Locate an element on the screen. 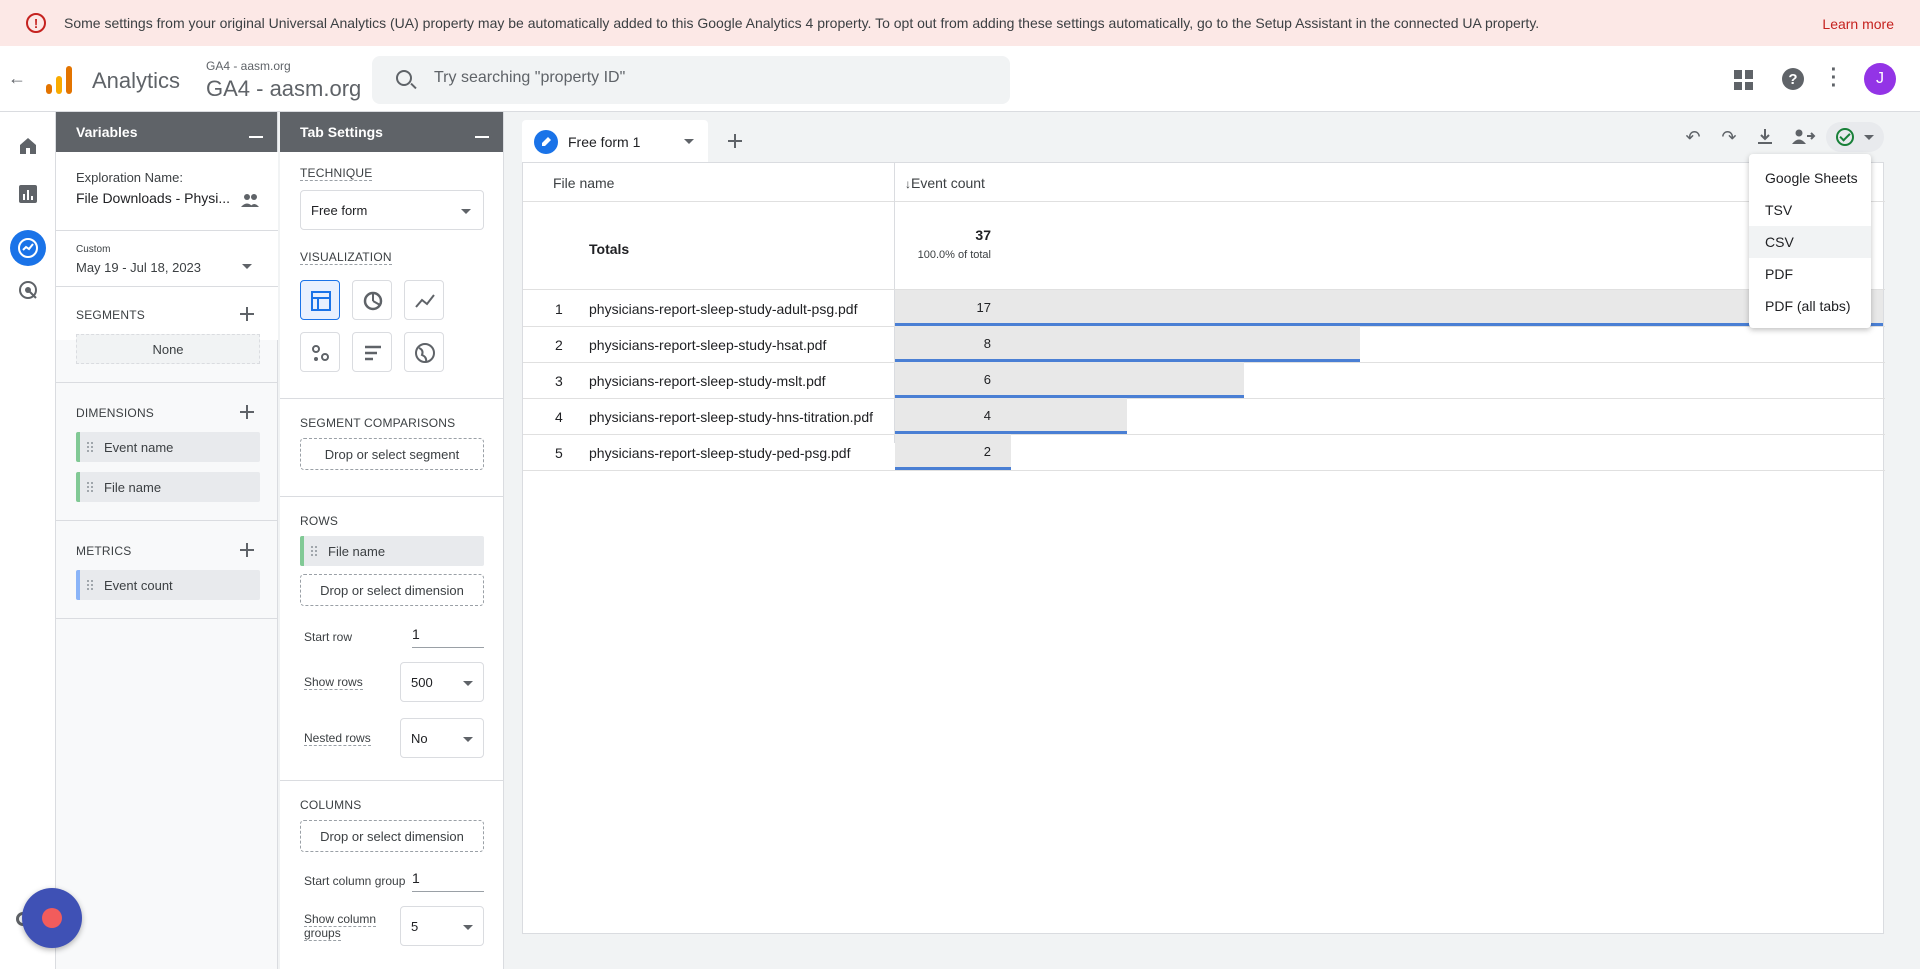  rows-drop-target: Drop or select dimension is located at coordinates (392, 590).